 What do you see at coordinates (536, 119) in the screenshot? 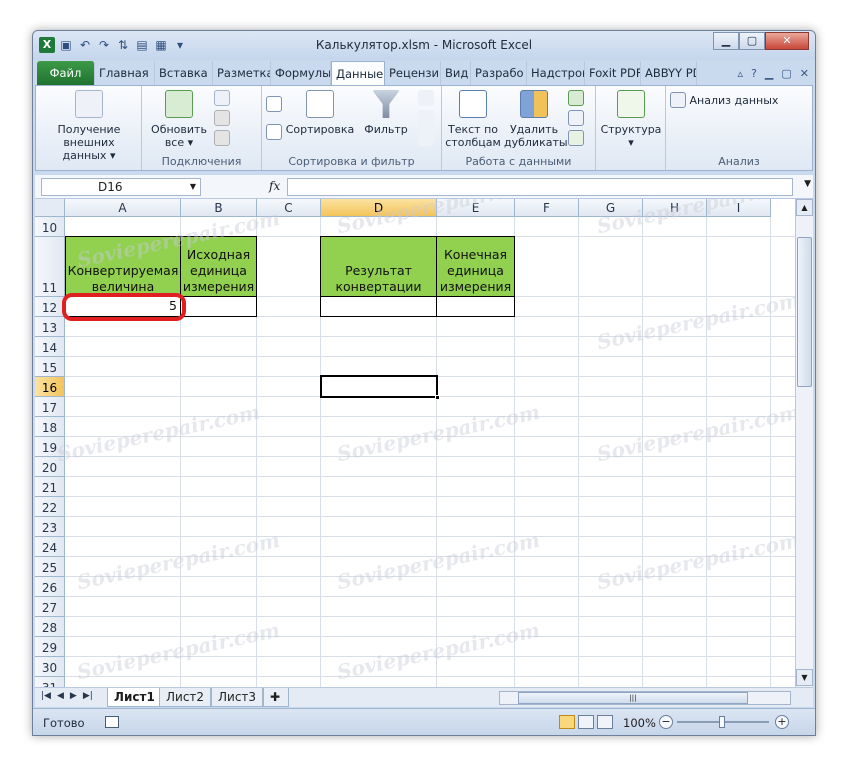
I see `remove-duplicates-button: Удалить дубликаты` at bounding box center [536, 119].